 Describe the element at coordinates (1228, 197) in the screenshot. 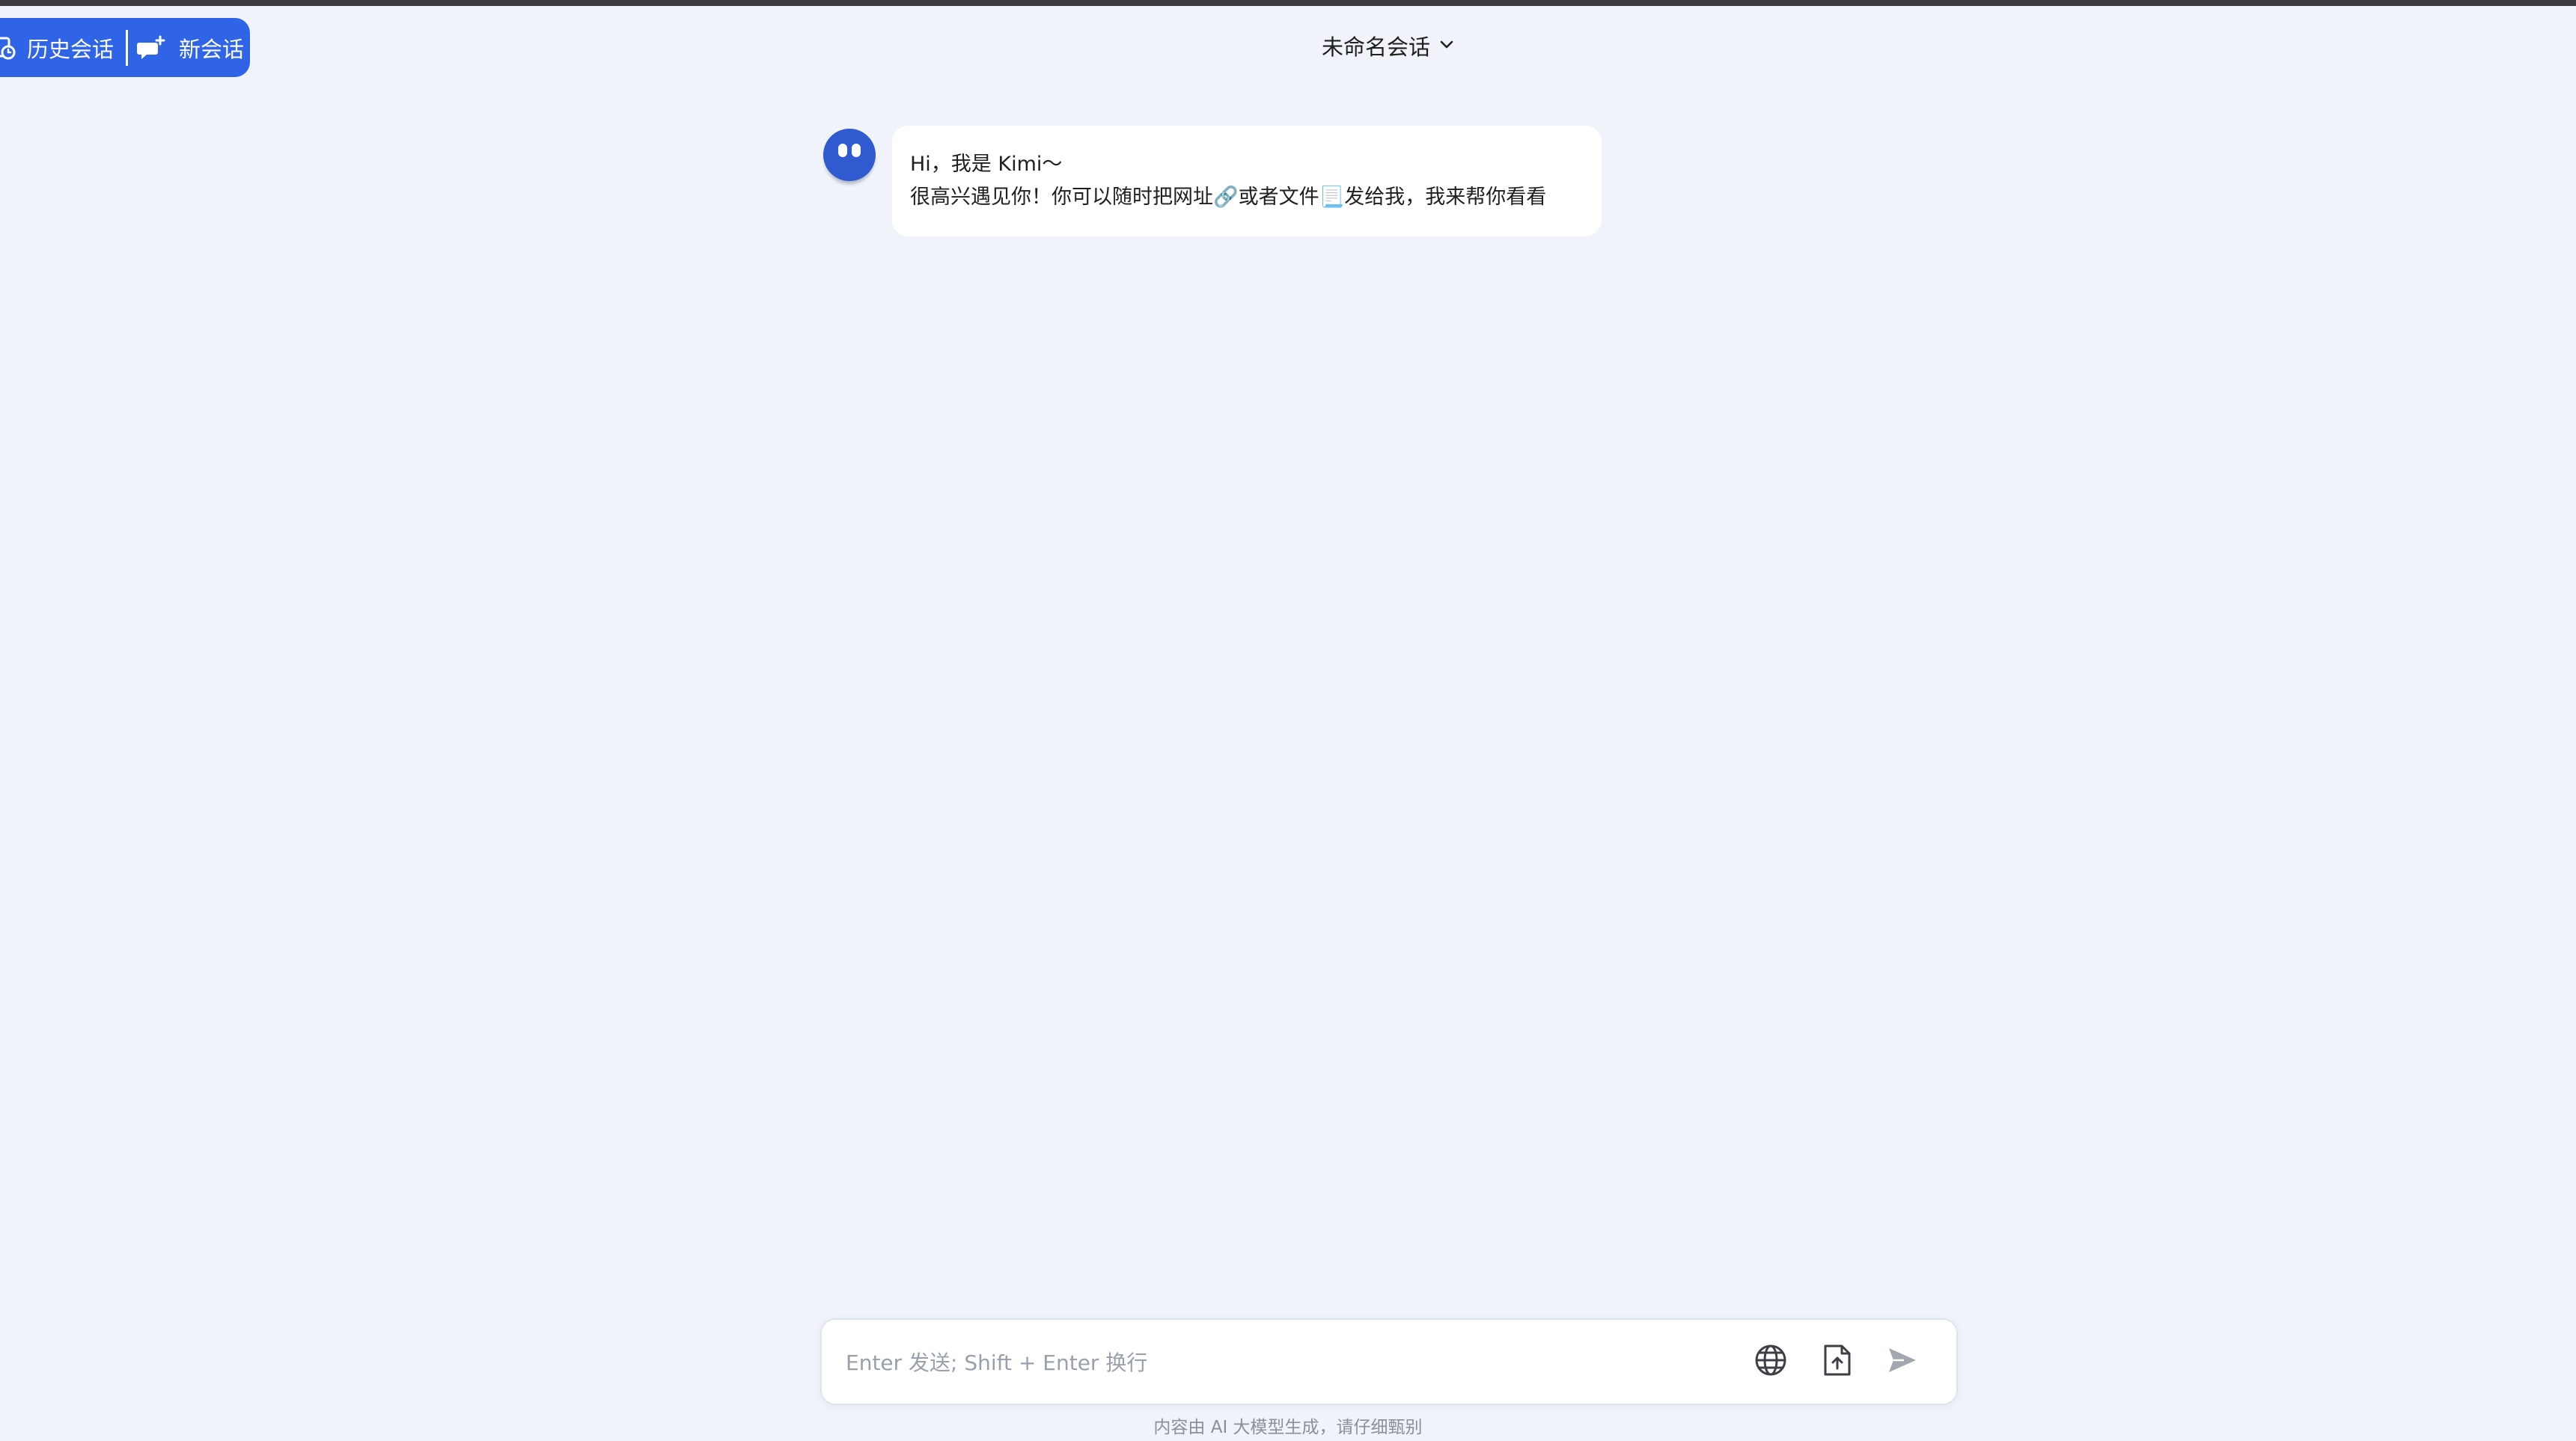

I see `message-line-intro: 很高兴遇见你！你可以随时把网址🔗或者文件📃发给我，我来帮你看看` at that location.